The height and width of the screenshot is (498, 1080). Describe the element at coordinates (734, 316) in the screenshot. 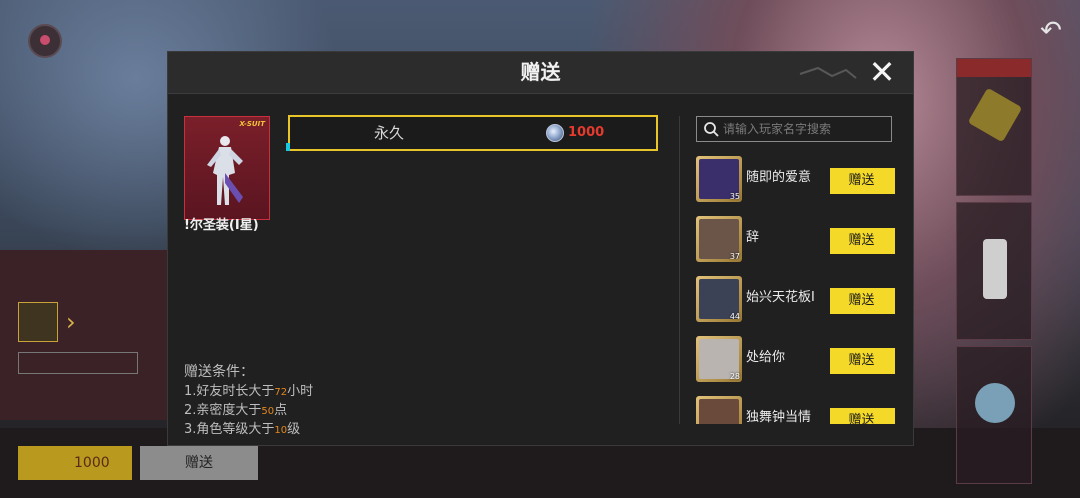

I see `friend-level: 44` at that location.